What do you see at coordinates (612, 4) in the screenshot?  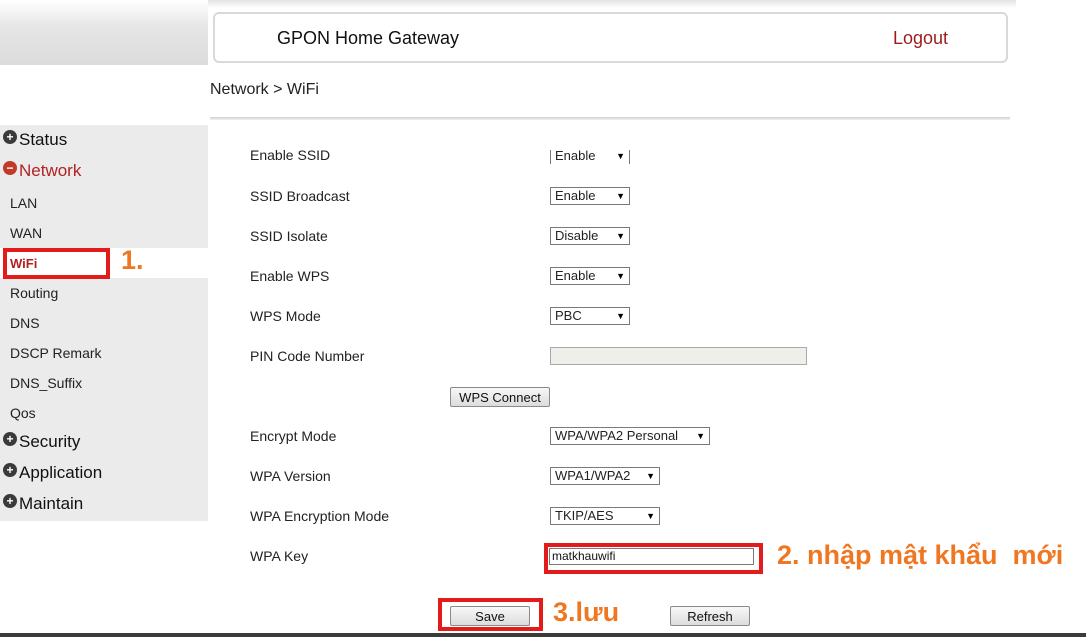 I see `header-shadow` at bounding box center [612, 4].